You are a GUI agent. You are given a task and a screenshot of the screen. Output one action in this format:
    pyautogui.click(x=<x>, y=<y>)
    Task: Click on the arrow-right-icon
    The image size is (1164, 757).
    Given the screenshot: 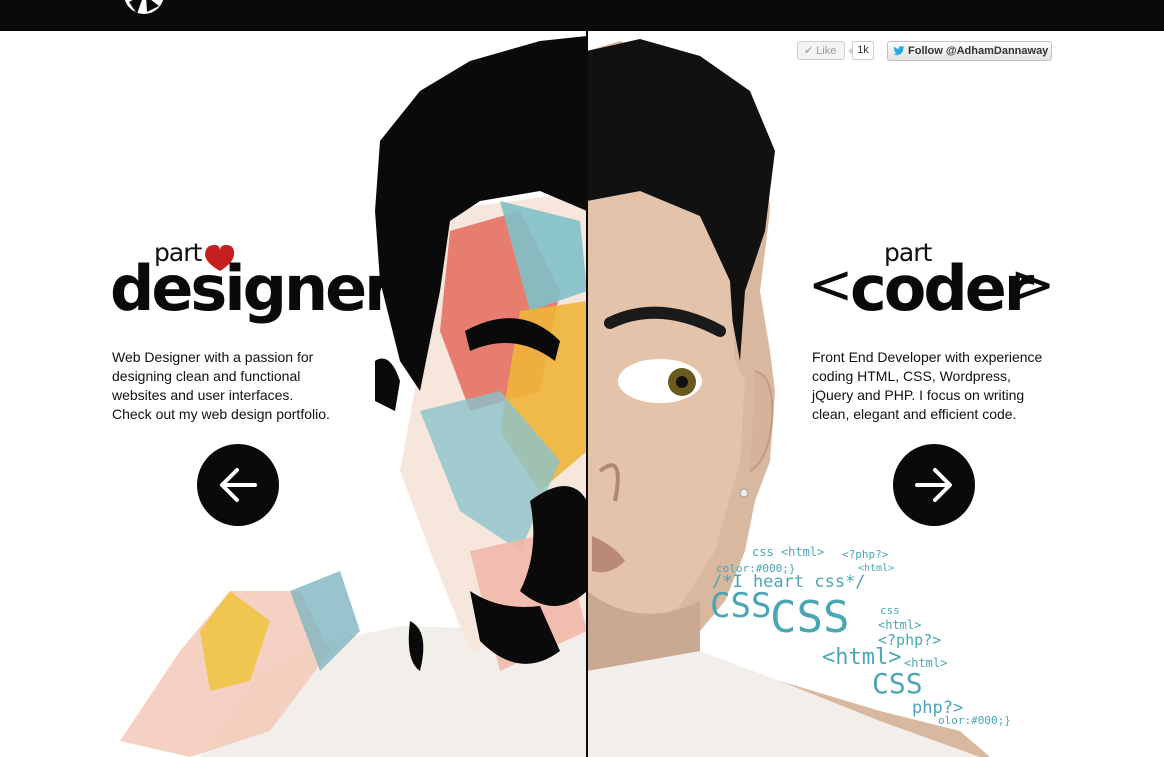 What is the action you would take?
    pyautogui.click(x=933, y=485)
    